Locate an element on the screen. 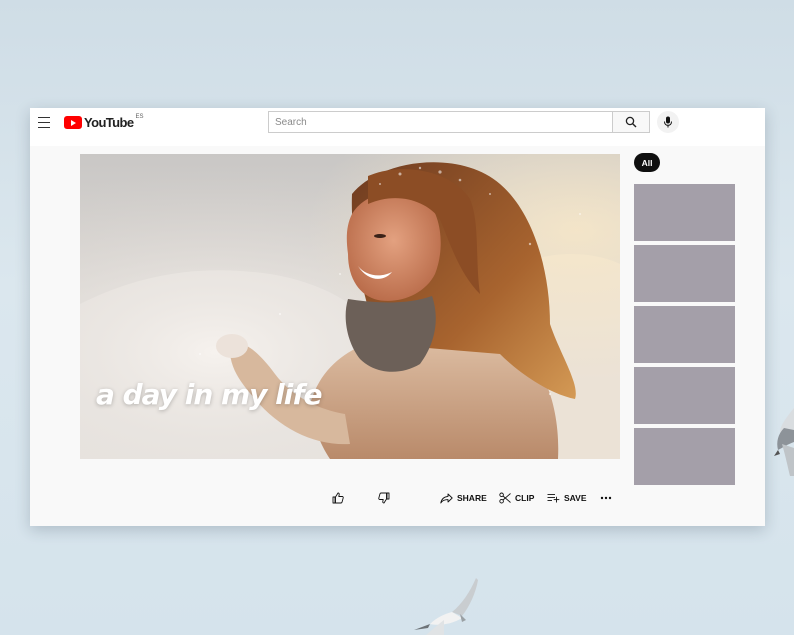  voice-search-button is located at coordinates (668, 122).